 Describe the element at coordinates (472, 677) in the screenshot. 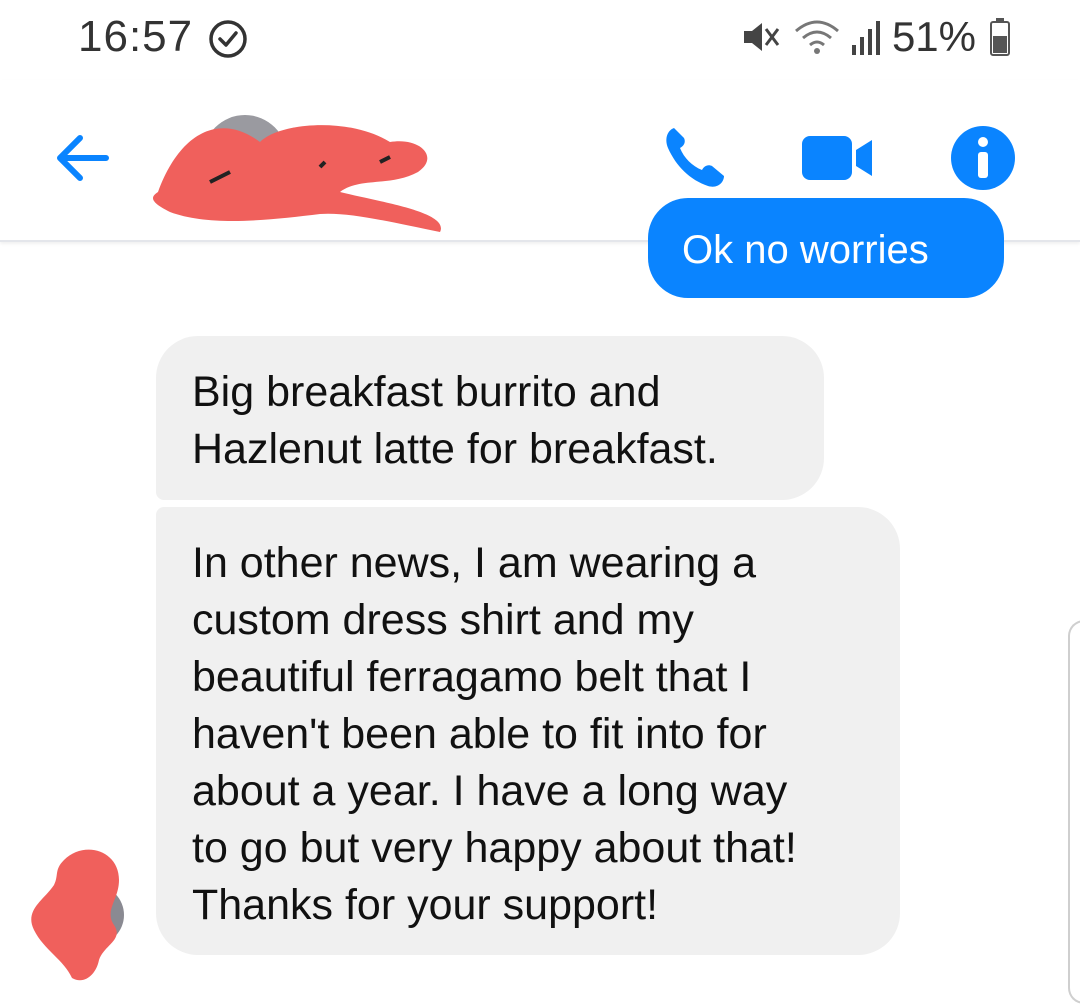

I see `message-line: beautiful ferragamo belt that I` at that location.